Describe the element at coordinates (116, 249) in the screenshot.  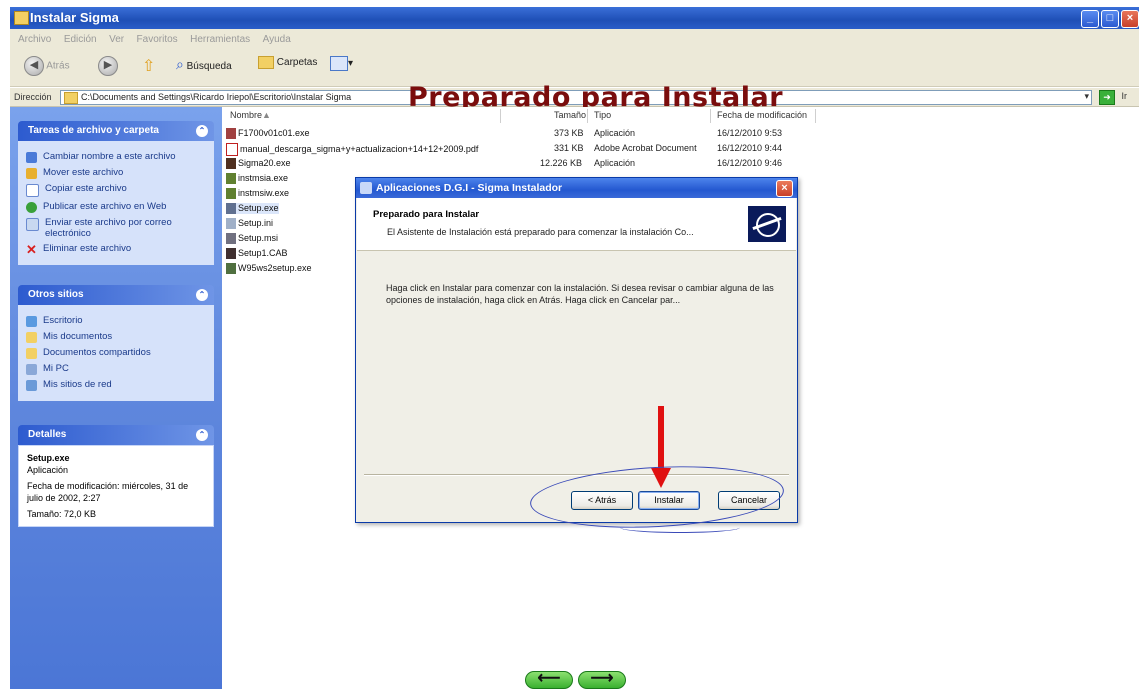
I see `task-delete: ✕ Eliminar este archivo` at that location.